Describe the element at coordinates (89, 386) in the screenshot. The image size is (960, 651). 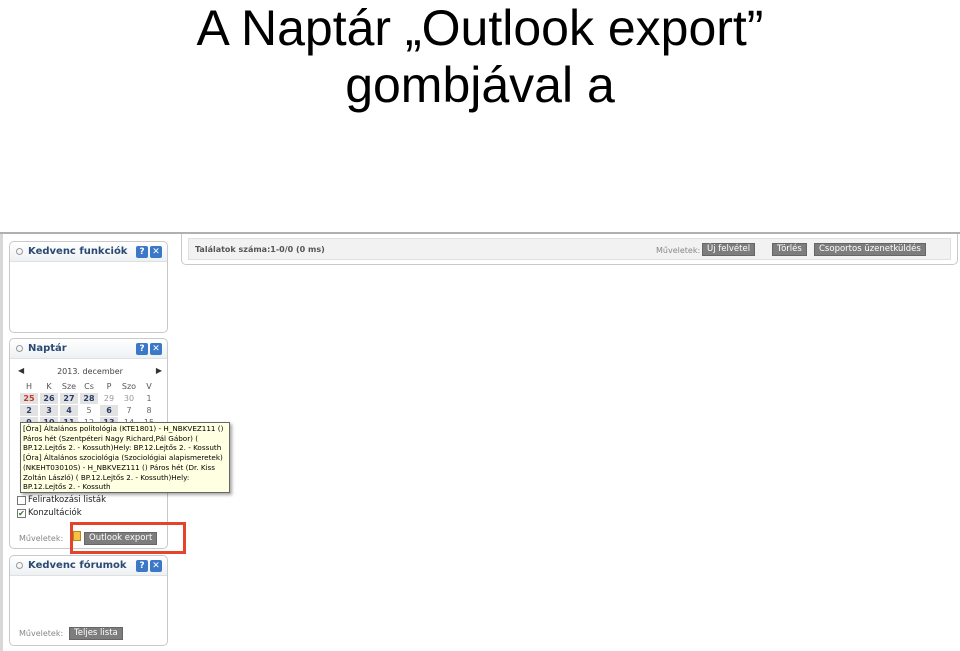
I see `weekday-header: Cs` at that location.